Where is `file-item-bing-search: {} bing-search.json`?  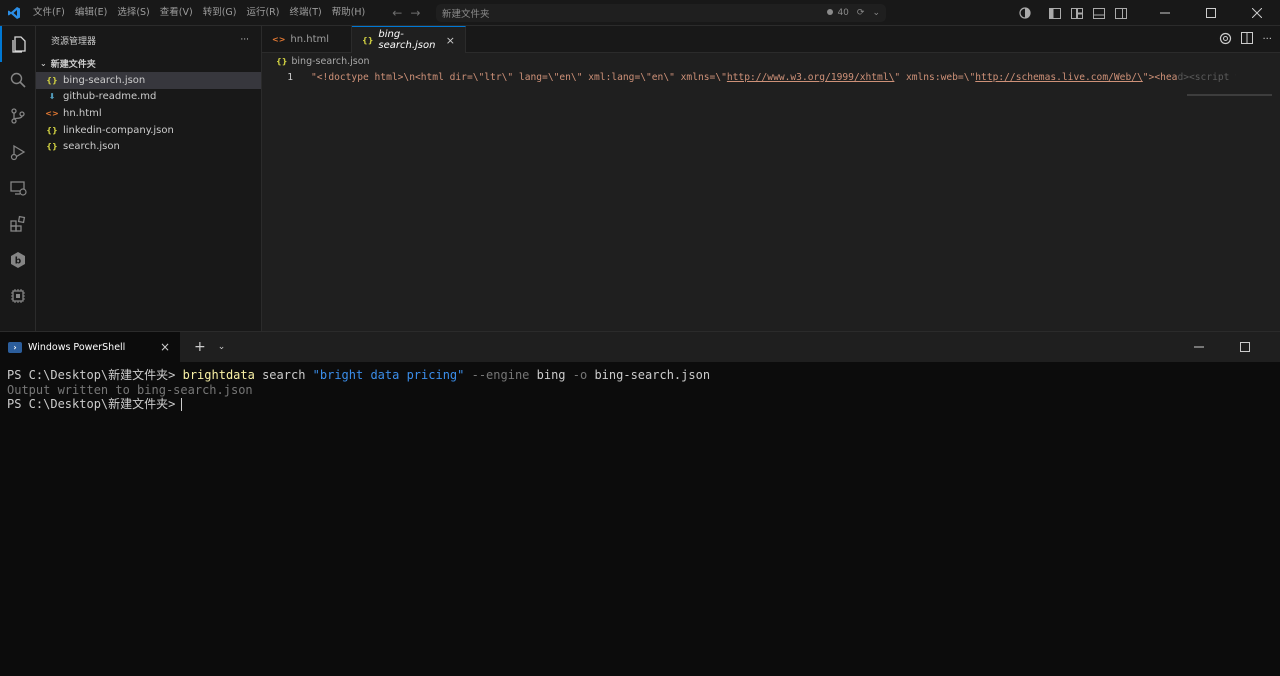
file-item-bing-search: {} bing-search.json is located at coordinates (148, 80).